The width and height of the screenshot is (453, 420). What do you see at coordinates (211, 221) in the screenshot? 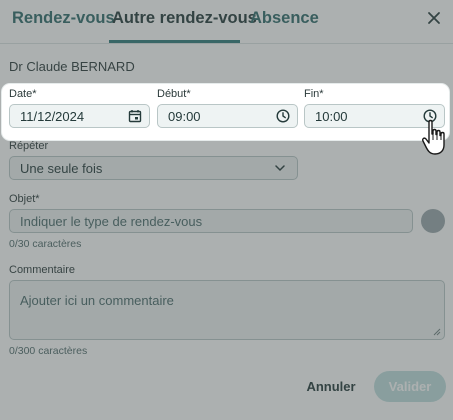
I see `objet-input: Indiquer le type de rendez-vous` at bounding box center [211, 221].